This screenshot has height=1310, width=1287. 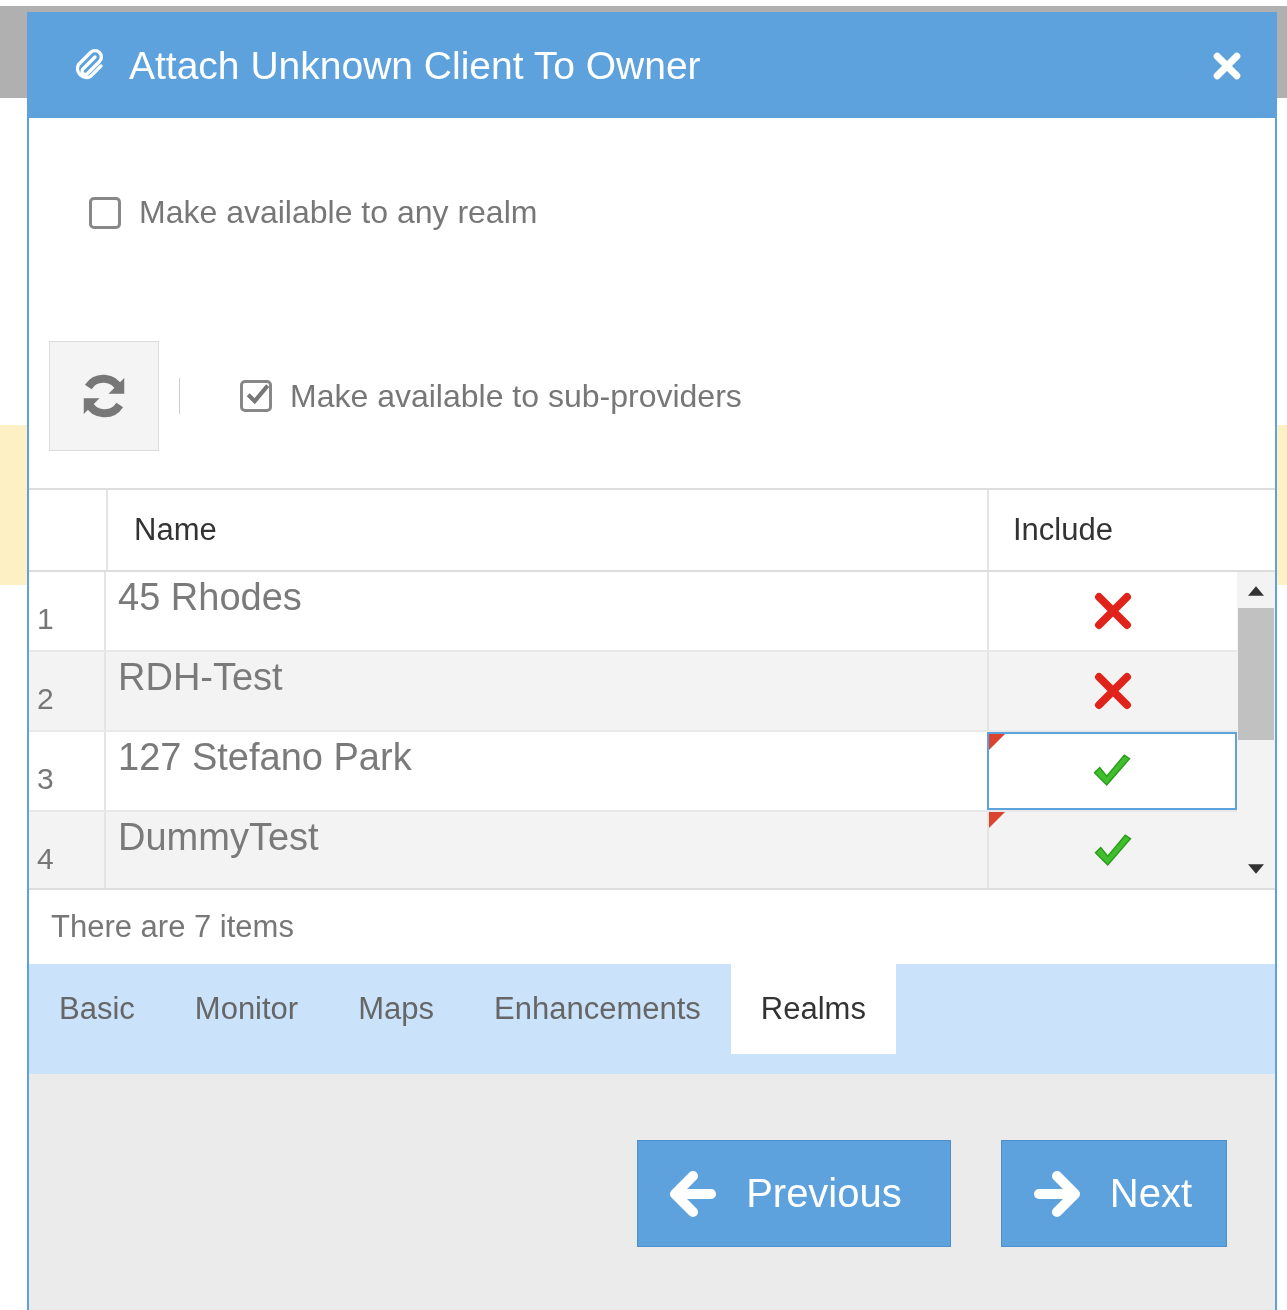 What do you see at coordinates (265, 757) in the screenshot?
I see `table-cell-text: 127 Stefano Park` at bounding box center [265, 757].